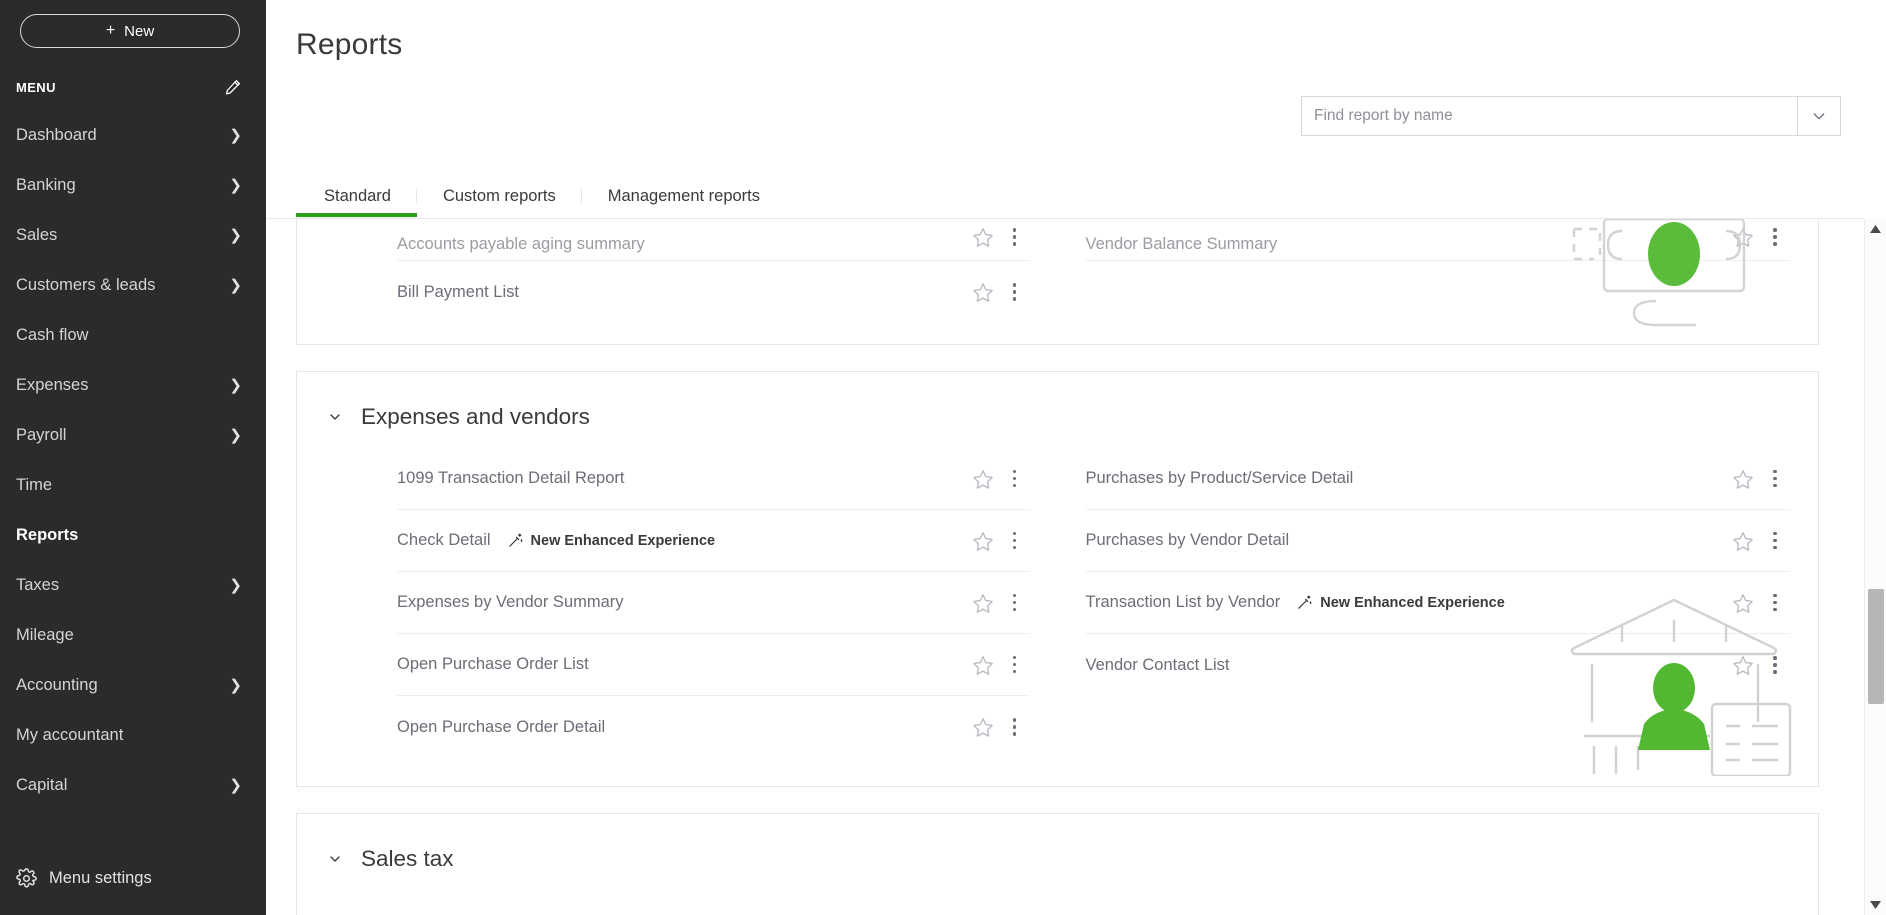 This screenshot has width=1886, height=915. I want to click on table-row: Check Detail New Enhanced Experience, so click(713, 541).